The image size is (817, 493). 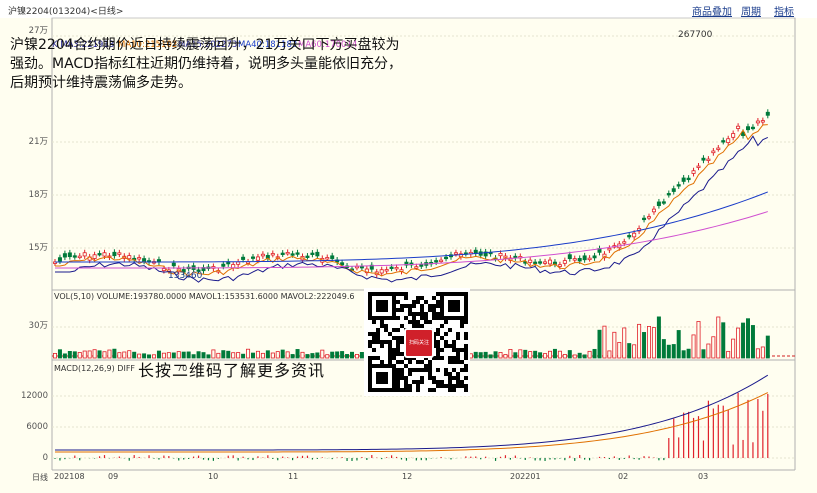 What do you see at coordinates (37, 427) in the screenshot?
I see `macd-y-tick-6000: 6000` at bounding box center [37, 427].